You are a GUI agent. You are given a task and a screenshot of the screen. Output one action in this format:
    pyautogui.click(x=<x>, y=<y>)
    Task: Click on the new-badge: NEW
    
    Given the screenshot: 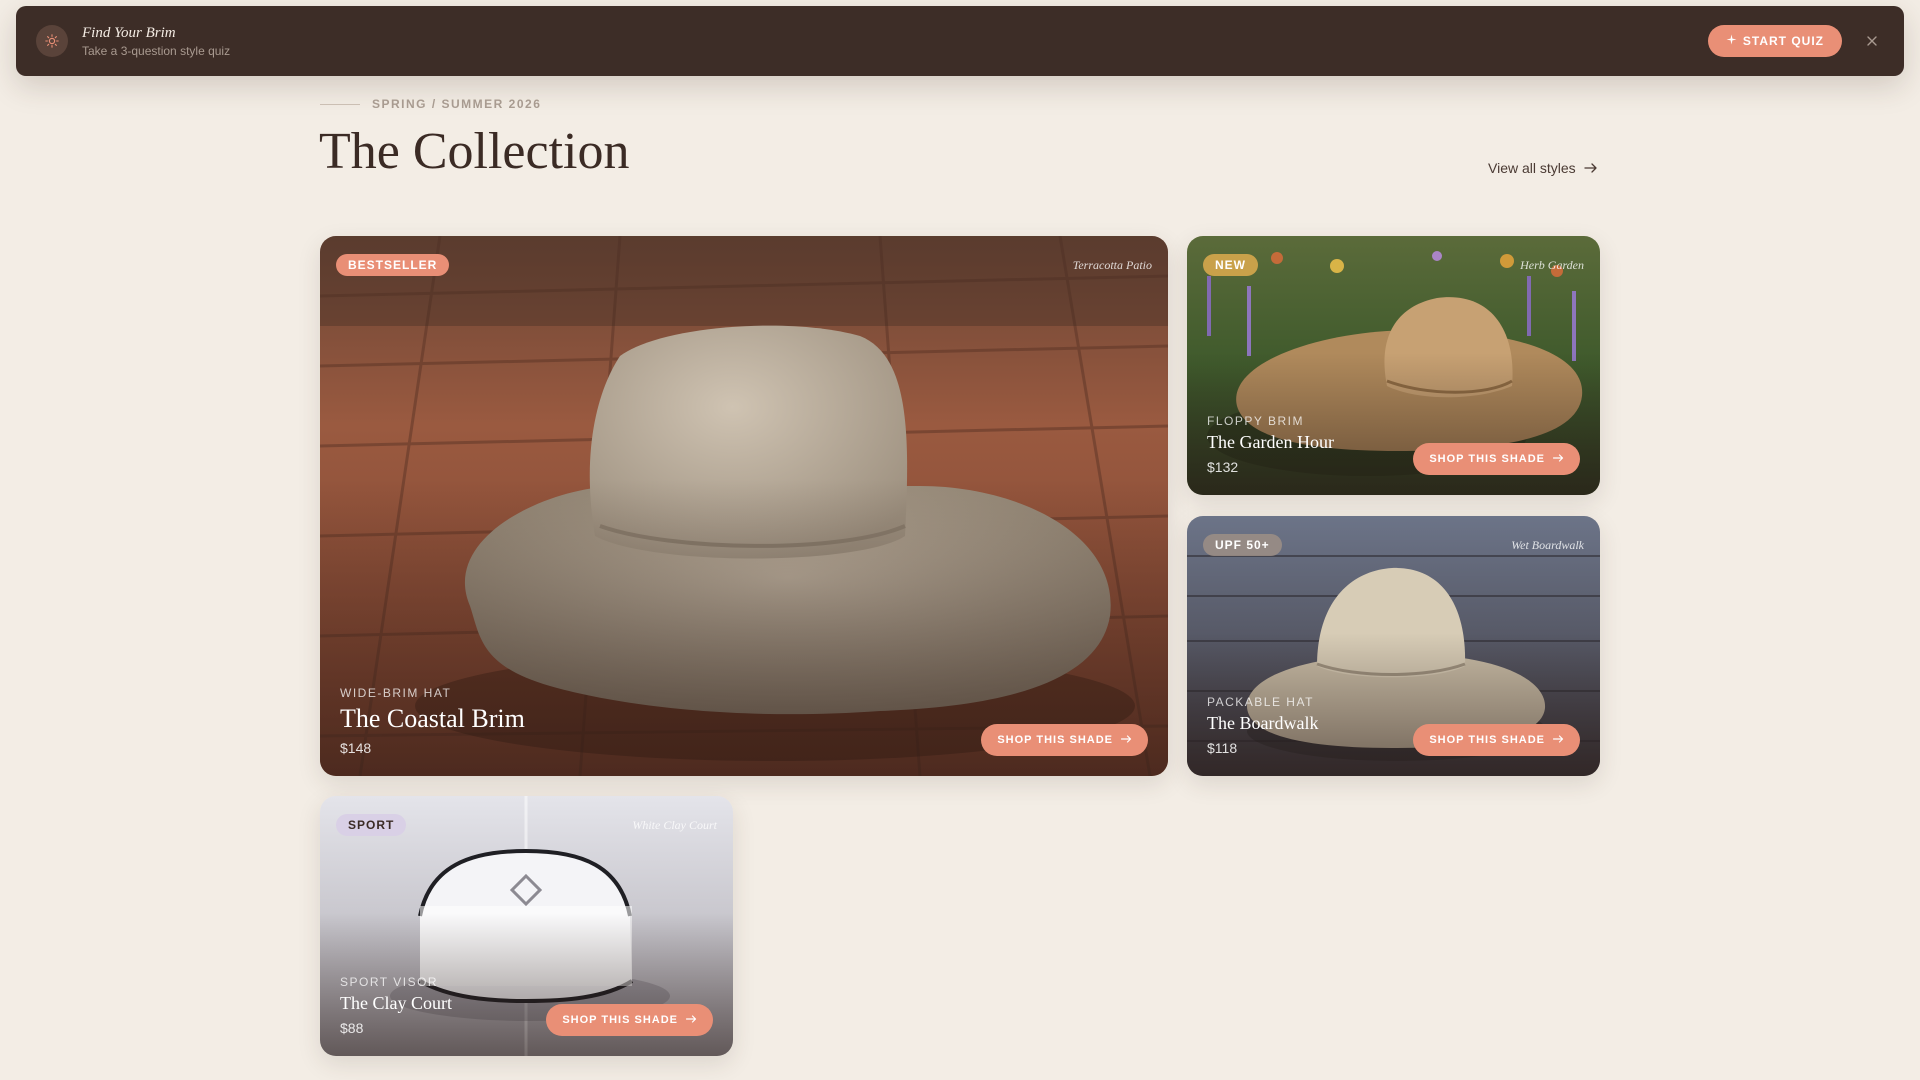 What is the action you would take?
    pyautogui.click(x=1230, y=265)
    